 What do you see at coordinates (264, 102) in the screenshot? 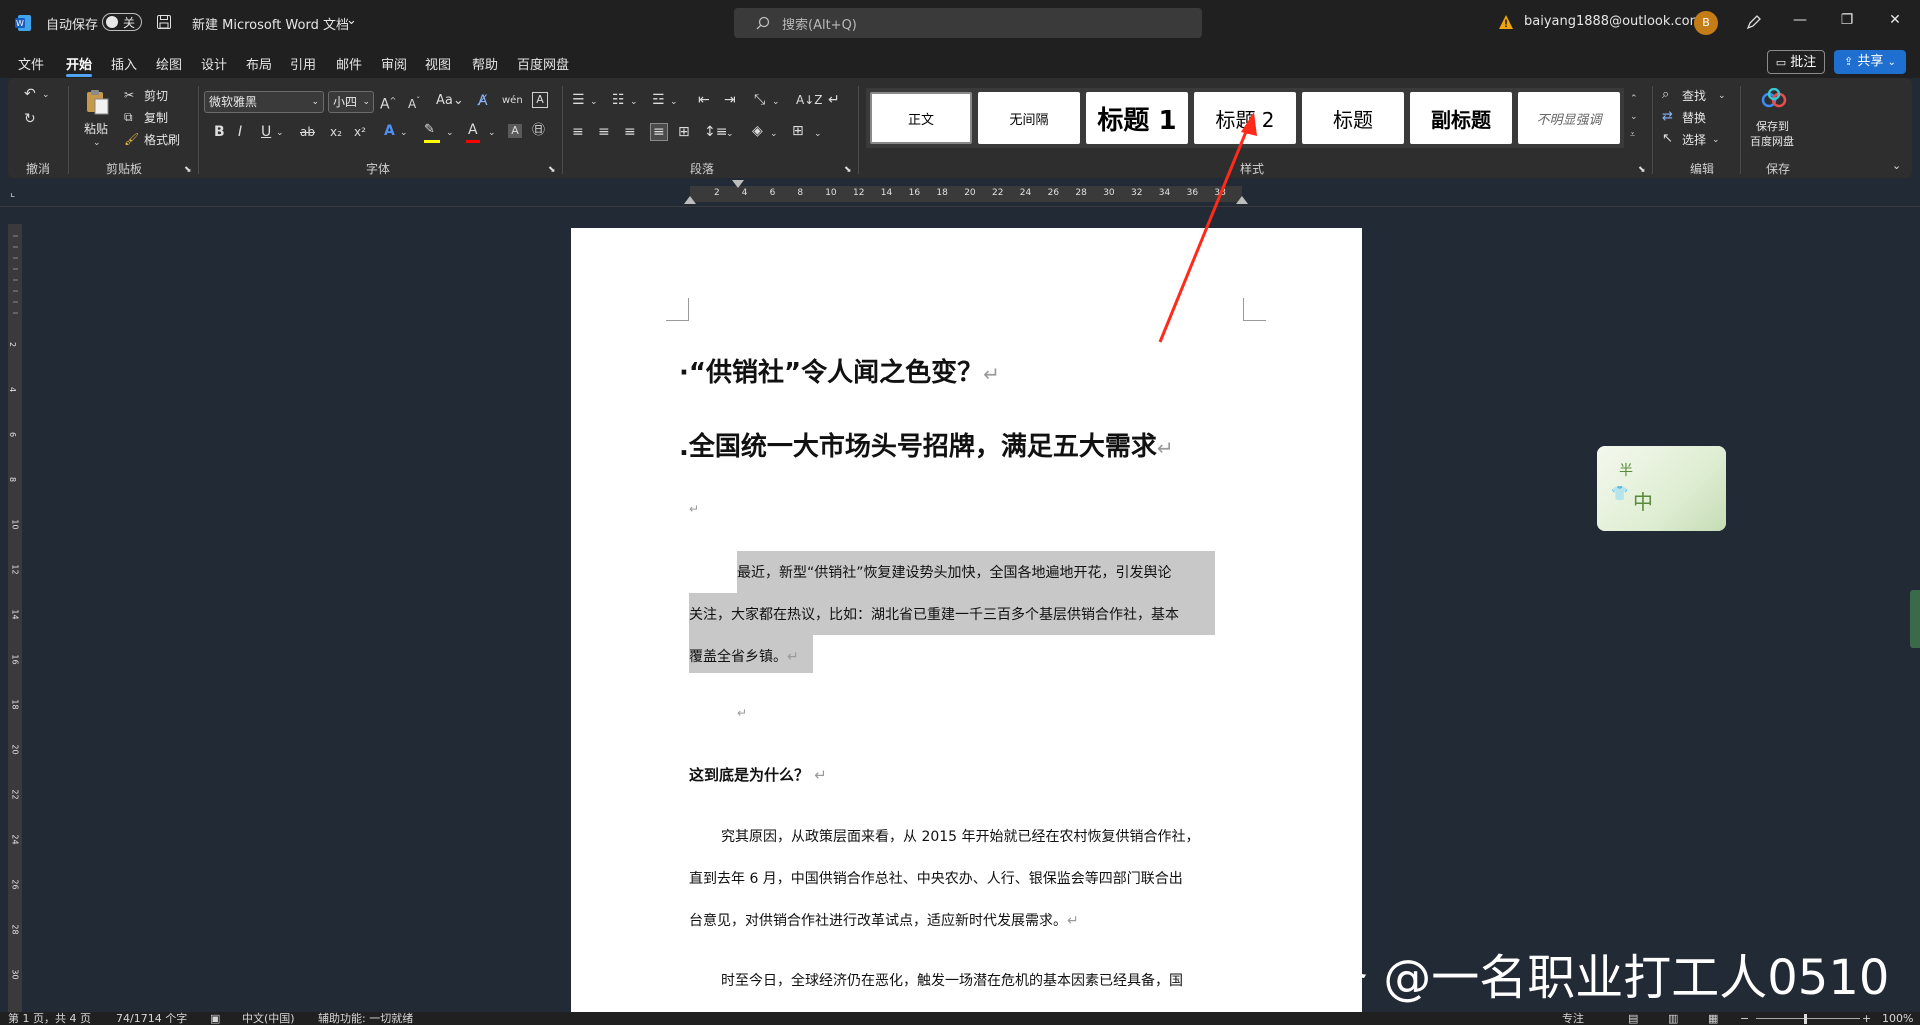
I see `font-name-combo: 微软雅黑 ⌄` at bounding box center [264, 102].